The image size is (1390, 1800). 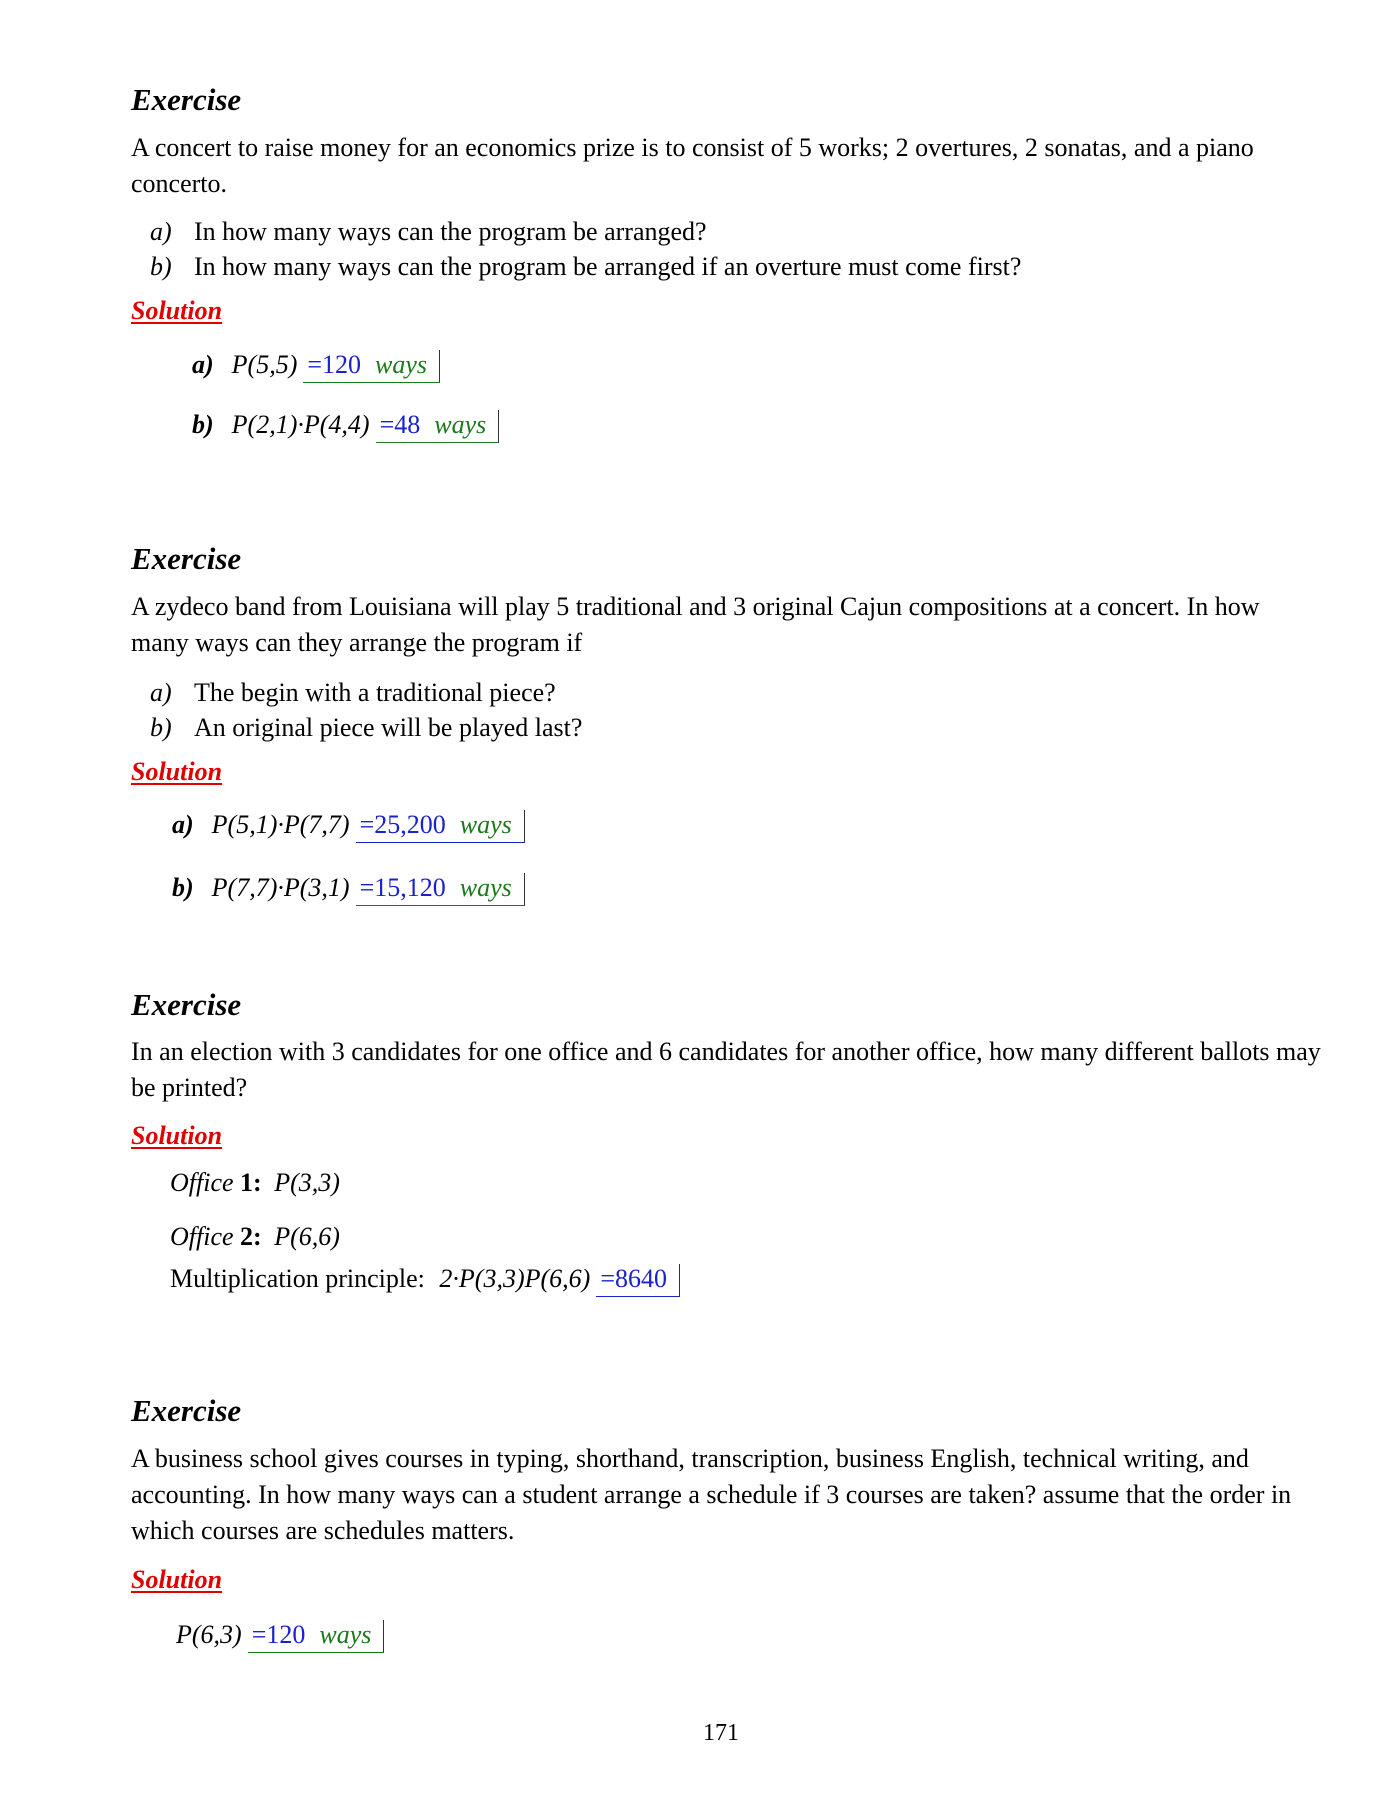 I want to click on solution-line: Office 2: P(6,6), so click(x=255, y=1237).